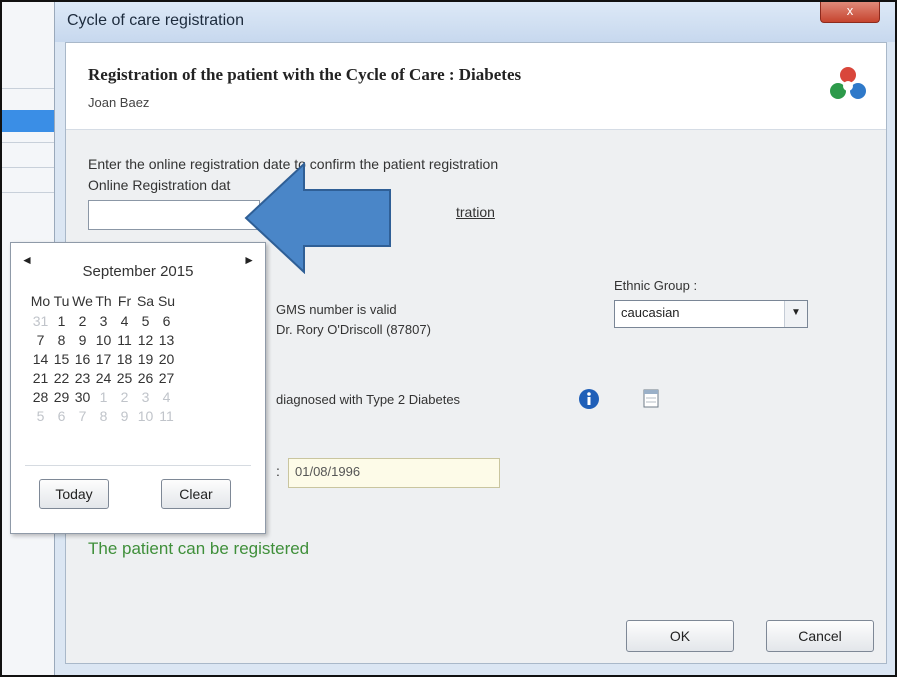 The height and width of the screenshot is (677, 897). Describe the element at coordinates (61, 359) in the screenshot. I see `calendar-day: 15` at that location.